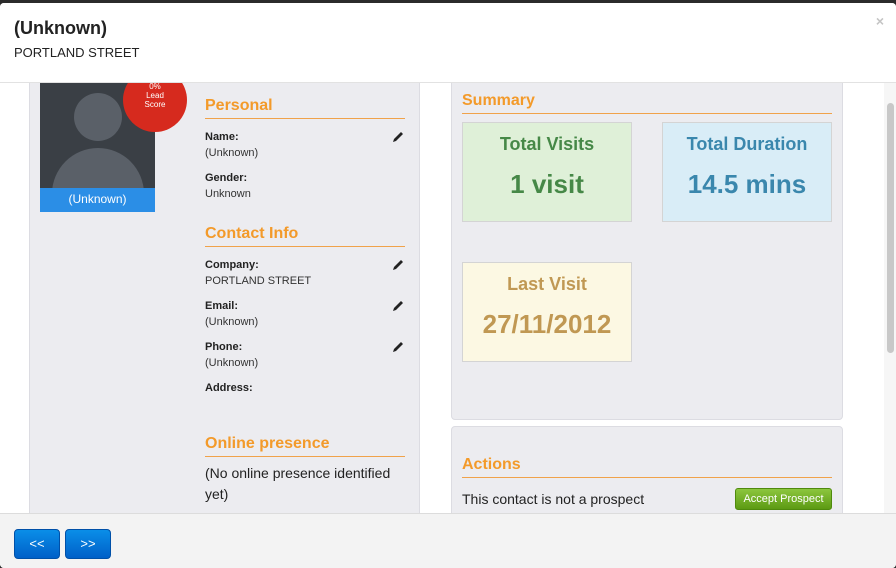 The image size is (896, 568). Describe the element at coordinates (232, 153) in the screenshot. I see `name-value: (Unknown)` at that location.